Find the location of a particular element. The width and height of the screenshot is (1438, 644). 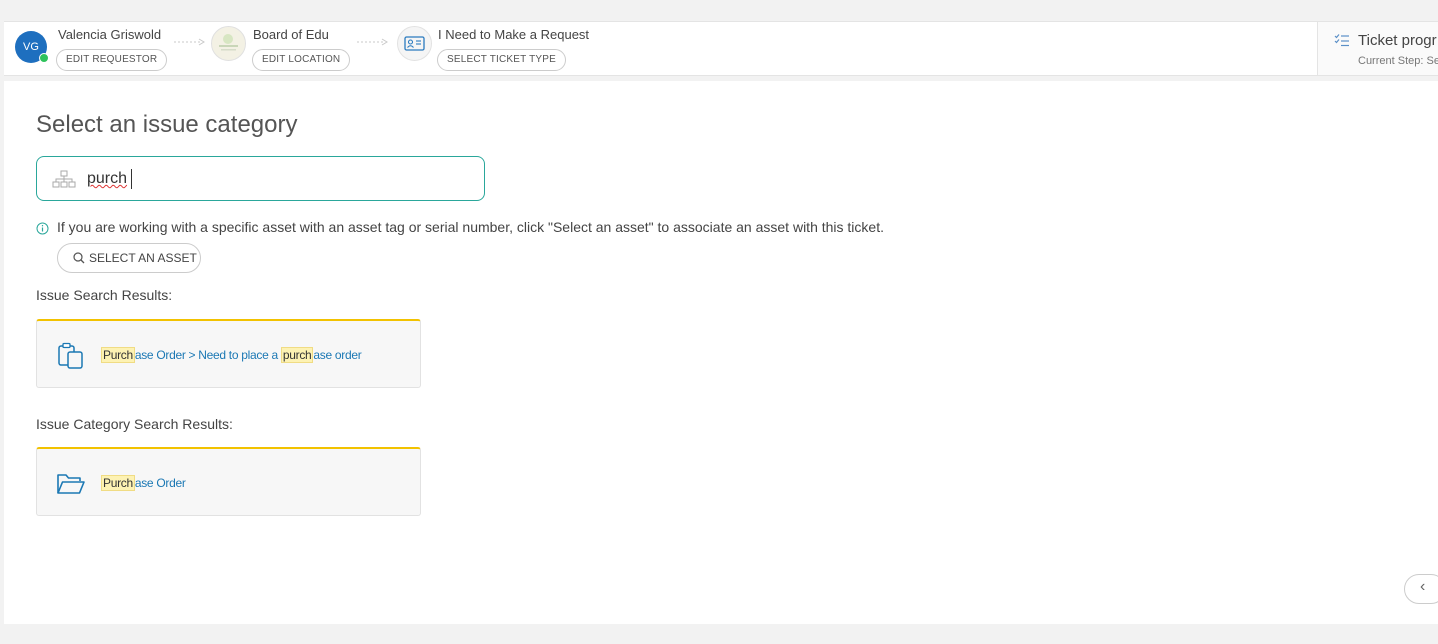

category-result-card: Purch ase Order is located at coordinates (228, 481).